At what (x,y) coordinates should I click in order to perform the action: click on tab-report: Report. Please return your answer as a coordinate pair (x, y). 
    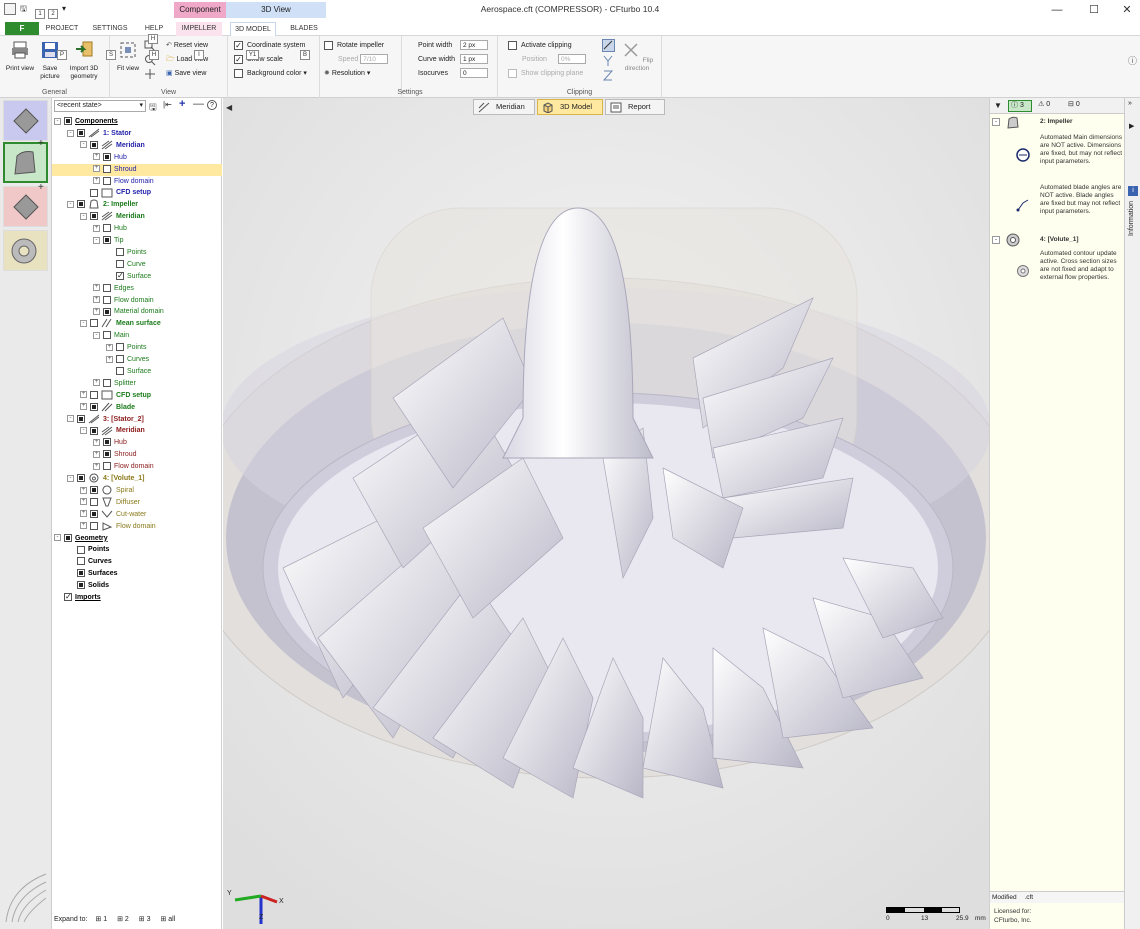
    Looking at the image, I should click on (635, 107).